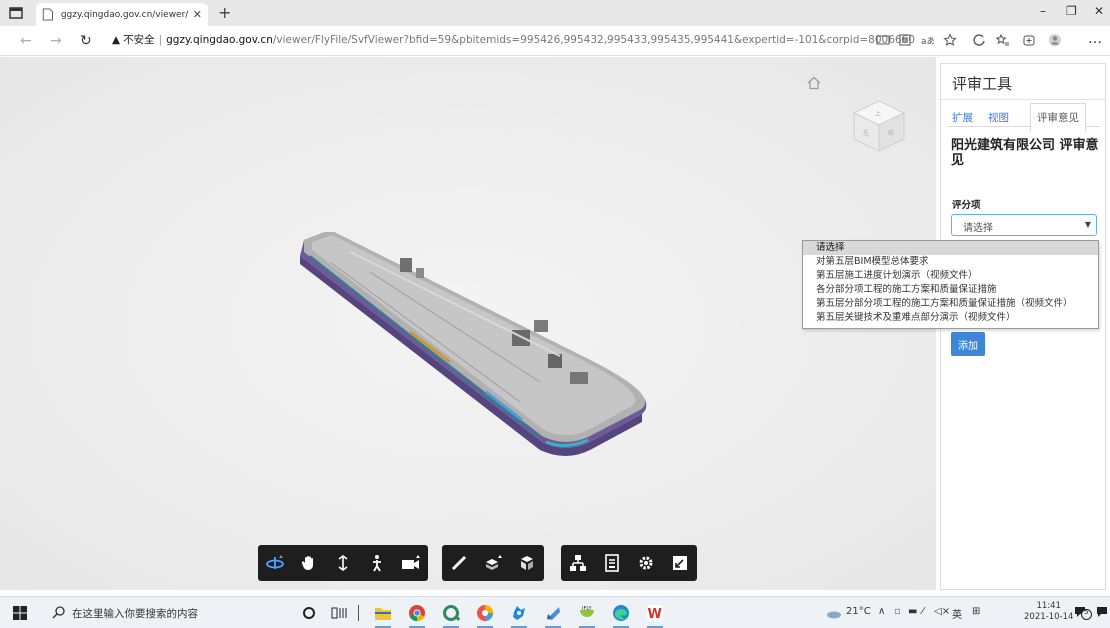 The width and height of the screenshot is (1110, 628). I want to click on ime-mode-icon: ⊞, so click(976, 611).